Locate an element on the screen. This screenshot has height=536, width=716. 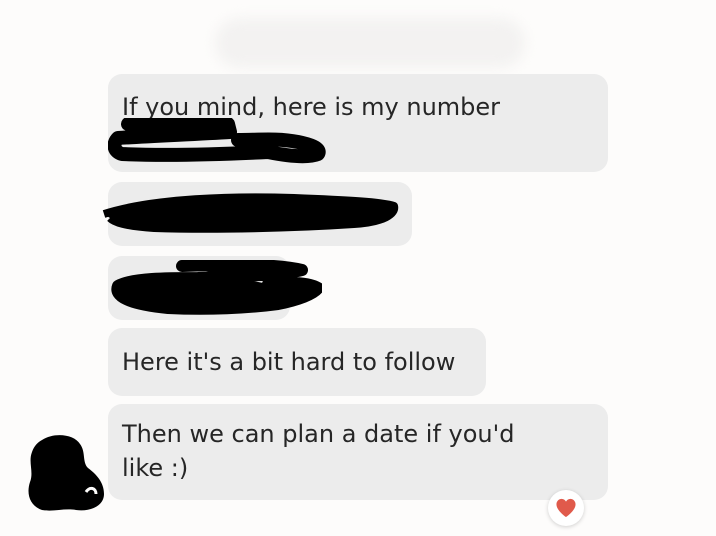
message-bubble-1: If you mind, here is my number is located at coordinates (358, 123).